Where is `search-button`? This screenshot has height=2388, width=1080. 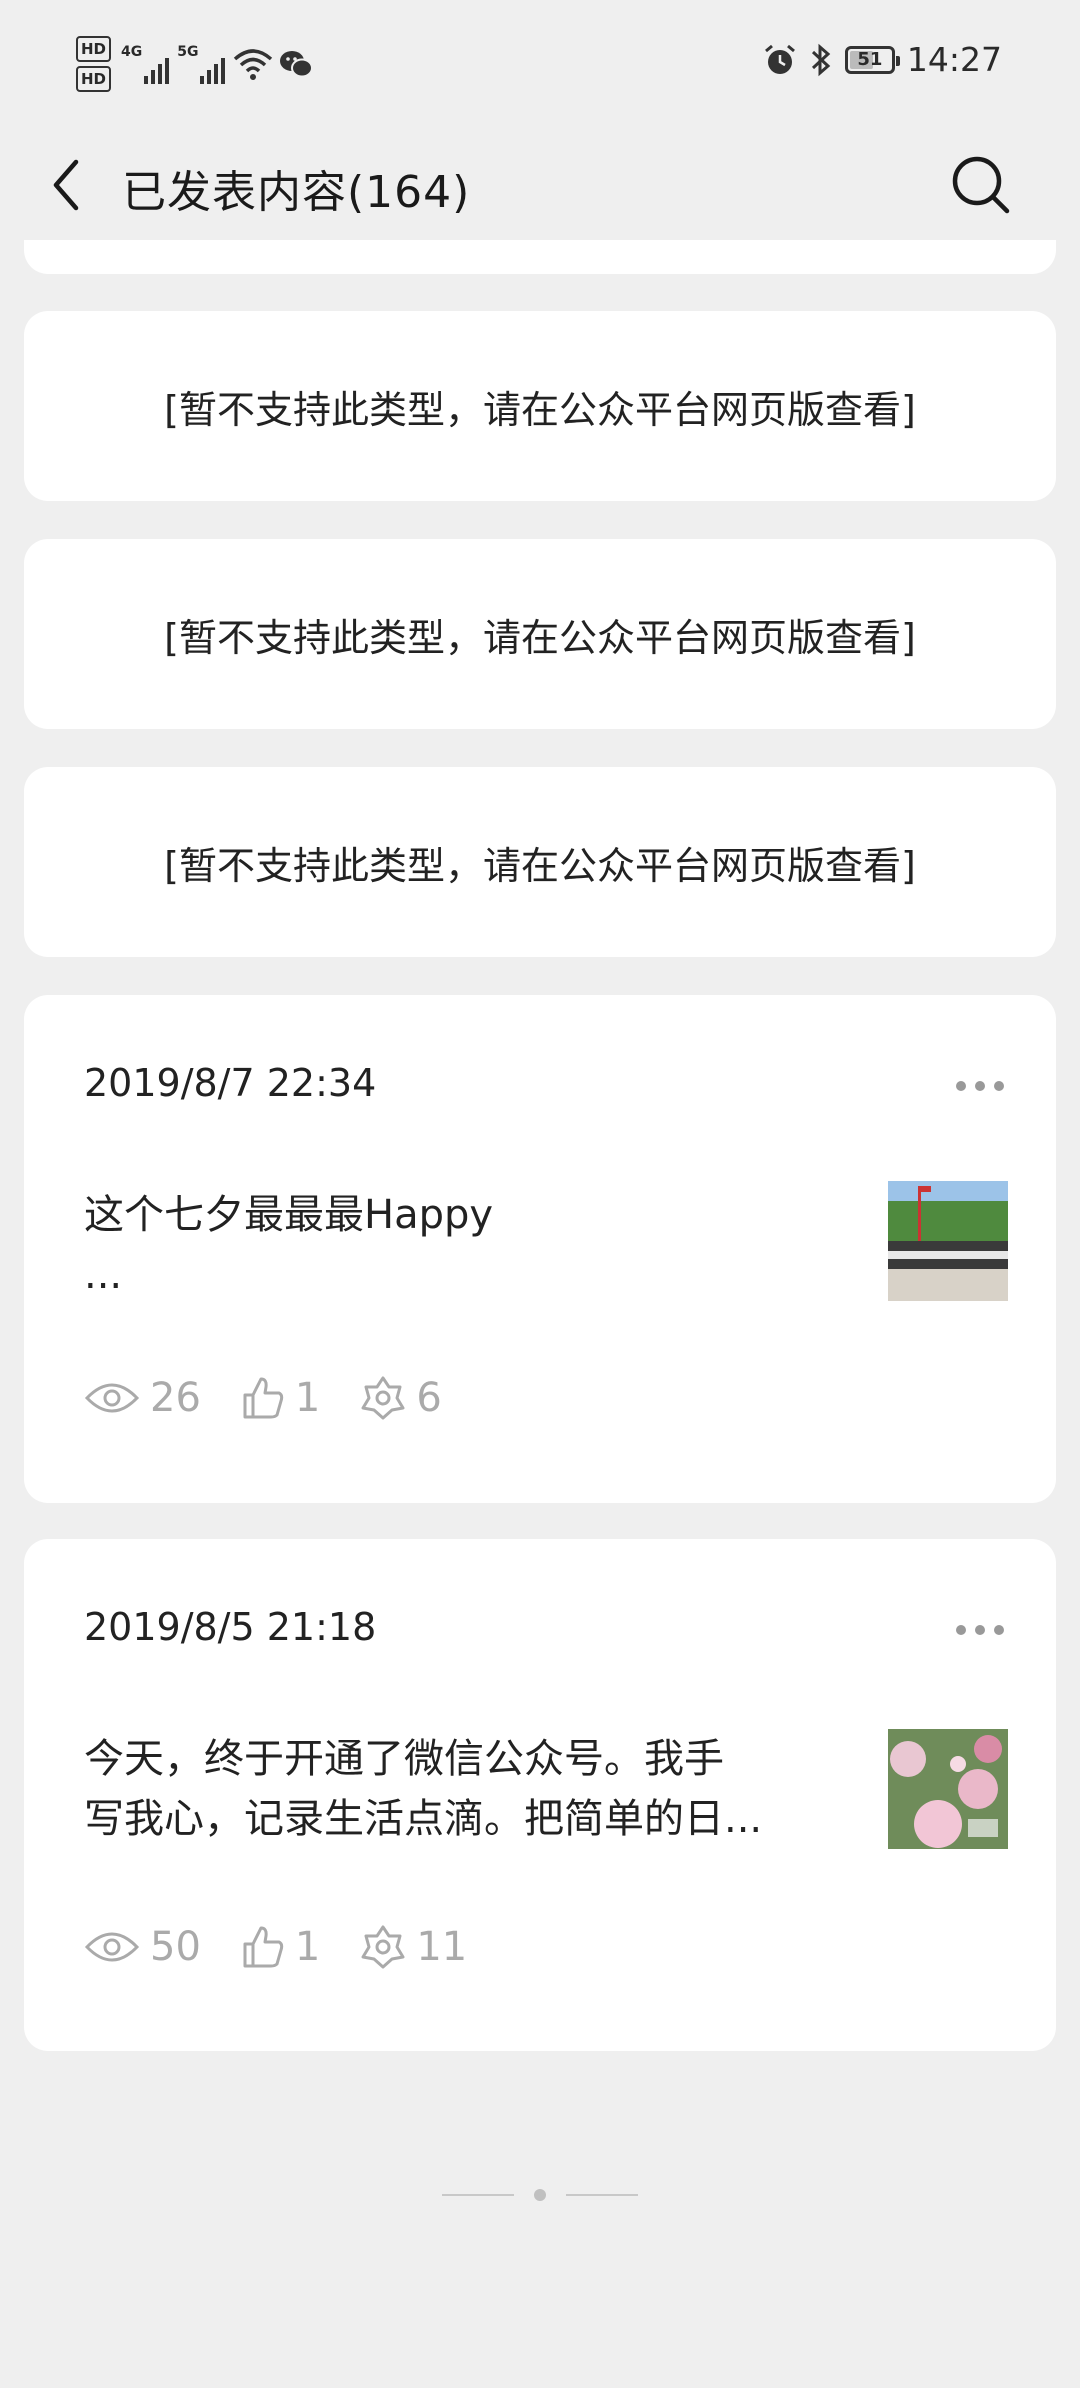
search-button is located at coordinates (981, 185).